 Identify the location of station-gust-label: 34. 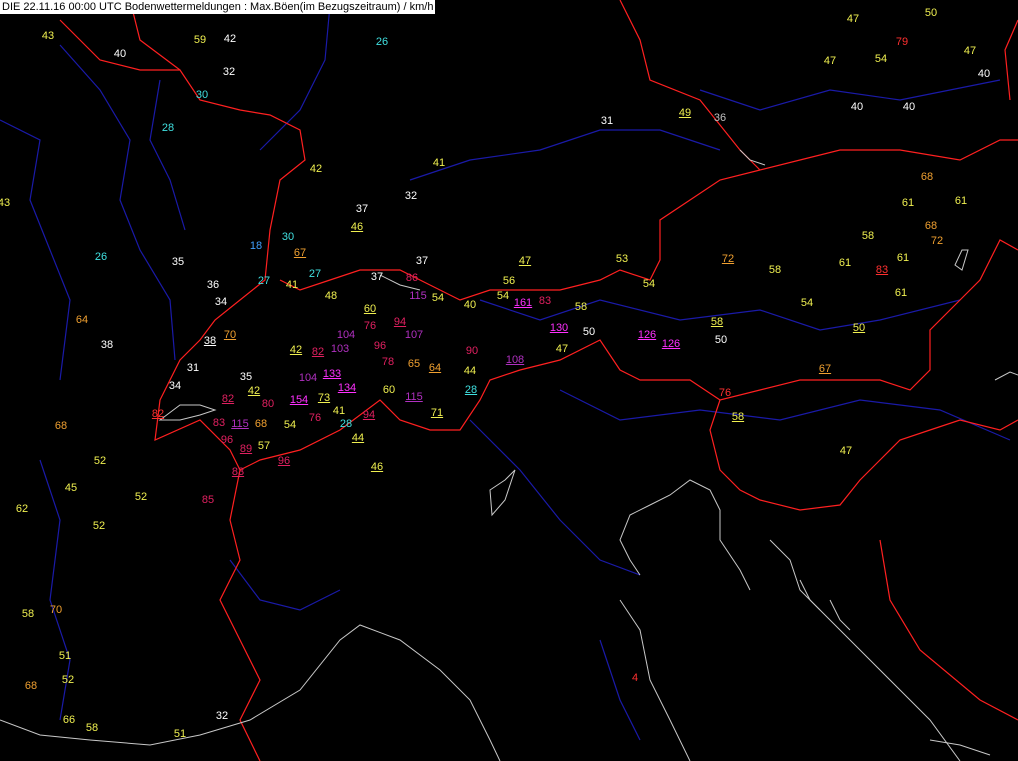
(175, 386).